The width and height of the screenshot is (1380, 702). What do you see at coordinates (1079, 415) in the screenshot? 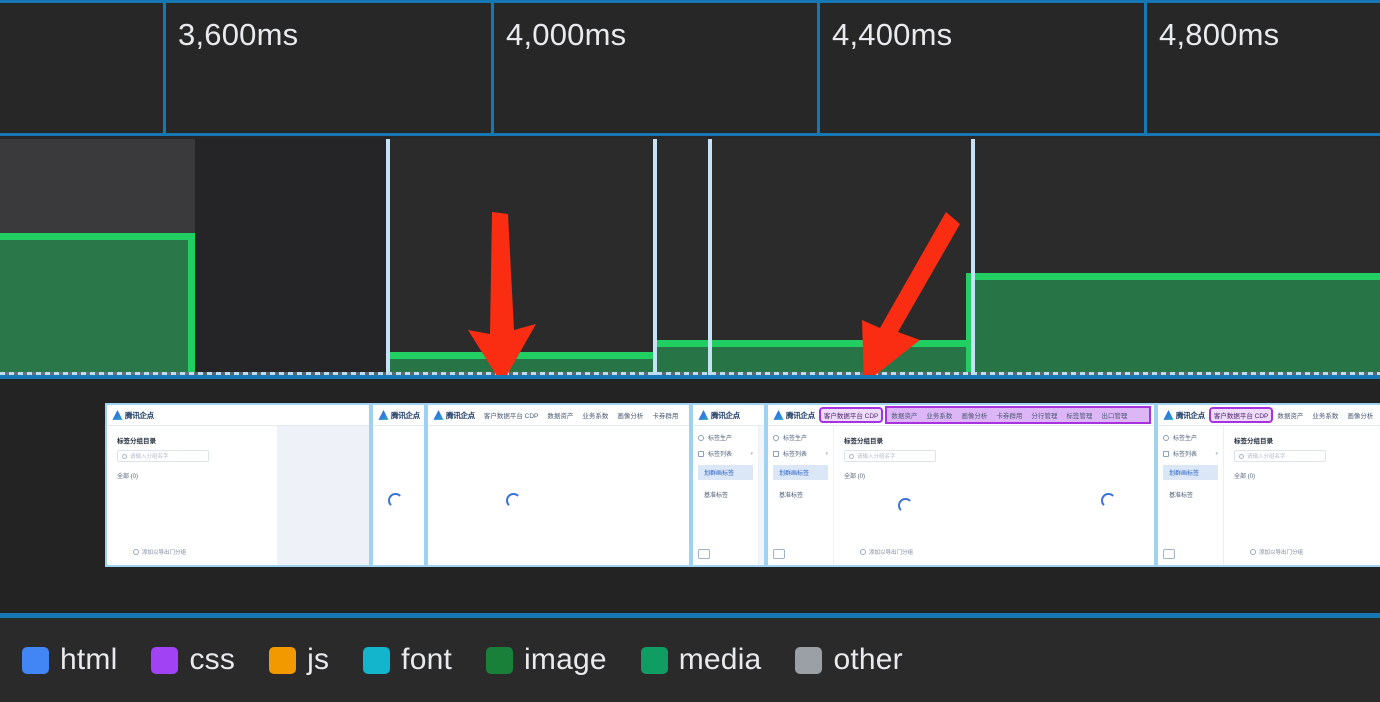
I see `nav-item: 标签管理` at bounding box center [1079, 415].